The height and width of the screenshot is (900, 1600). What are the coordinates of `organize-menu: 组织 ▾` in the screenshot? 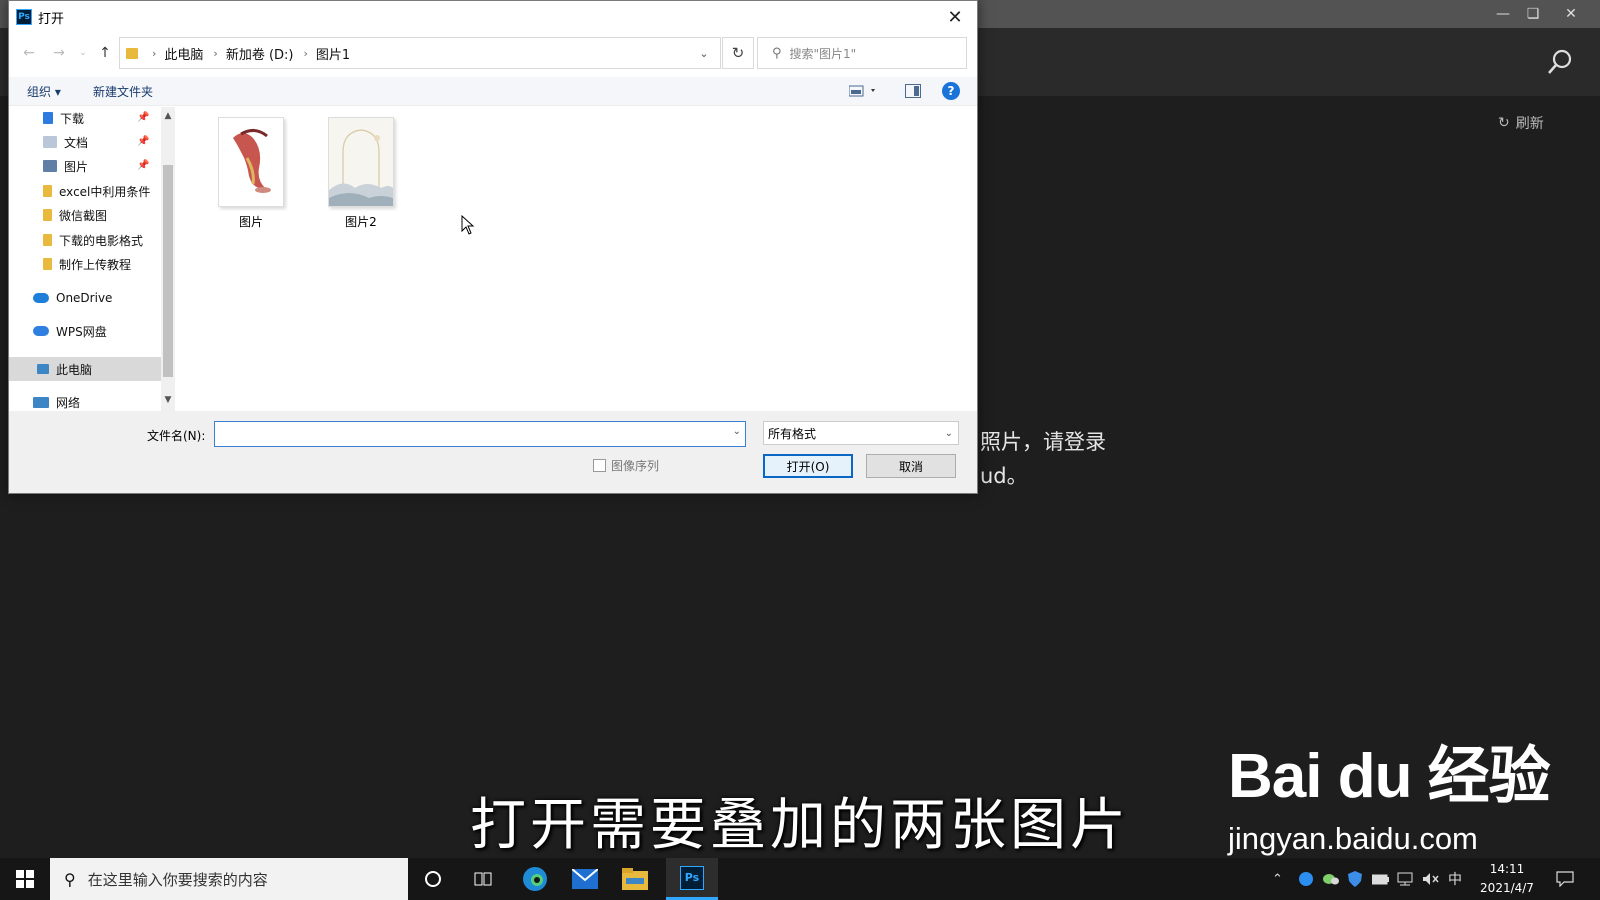 It's located at (44, 91).